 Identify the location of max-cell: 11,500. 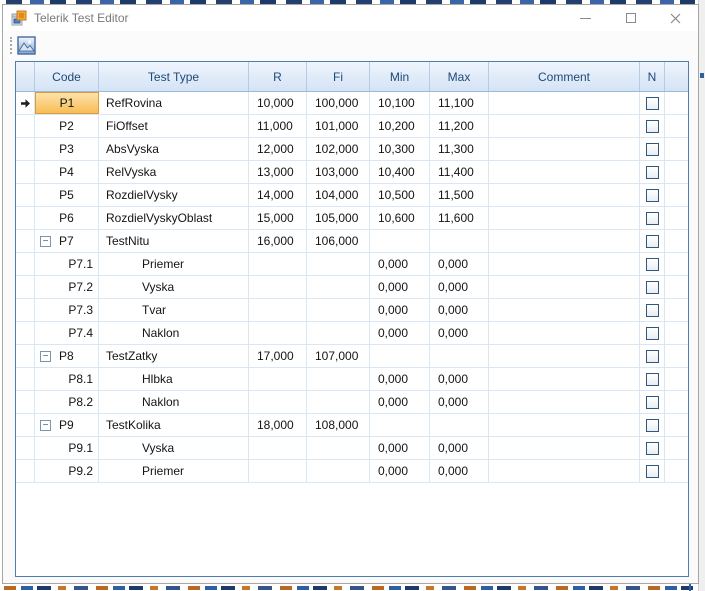
(459, 195).